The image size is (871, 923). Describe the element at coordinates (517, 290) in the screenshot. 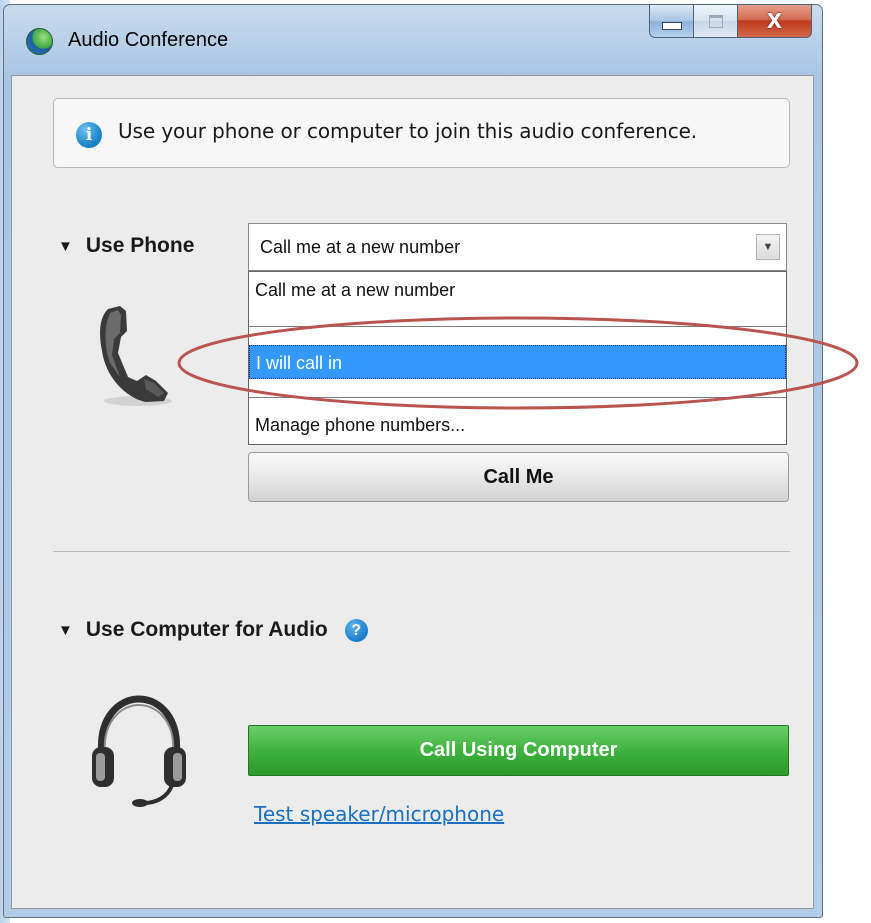

I see `option-call-me-new-number: Call me at a new number` at that location.